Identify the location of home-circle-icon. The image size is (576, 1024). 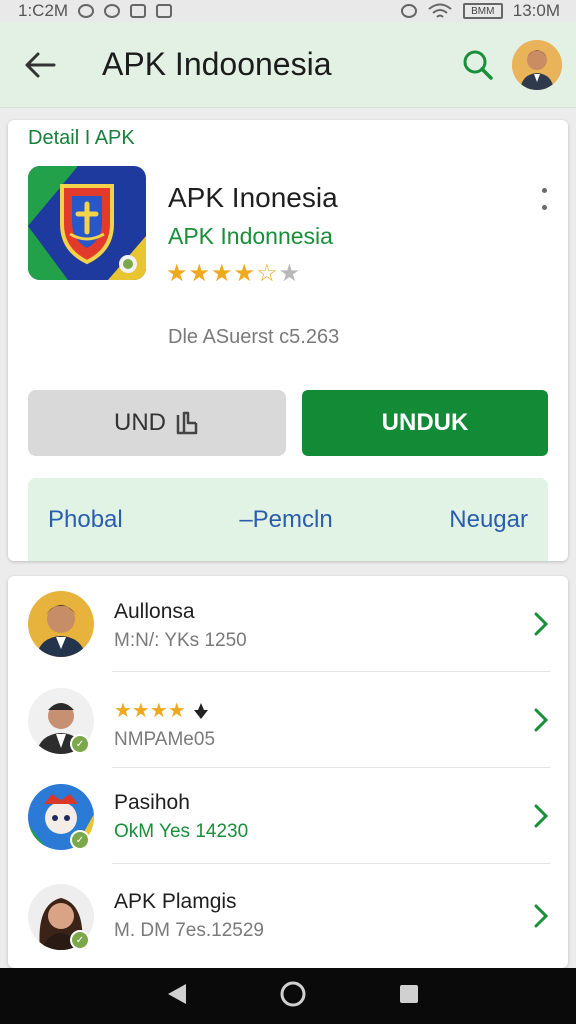
(293, 993).